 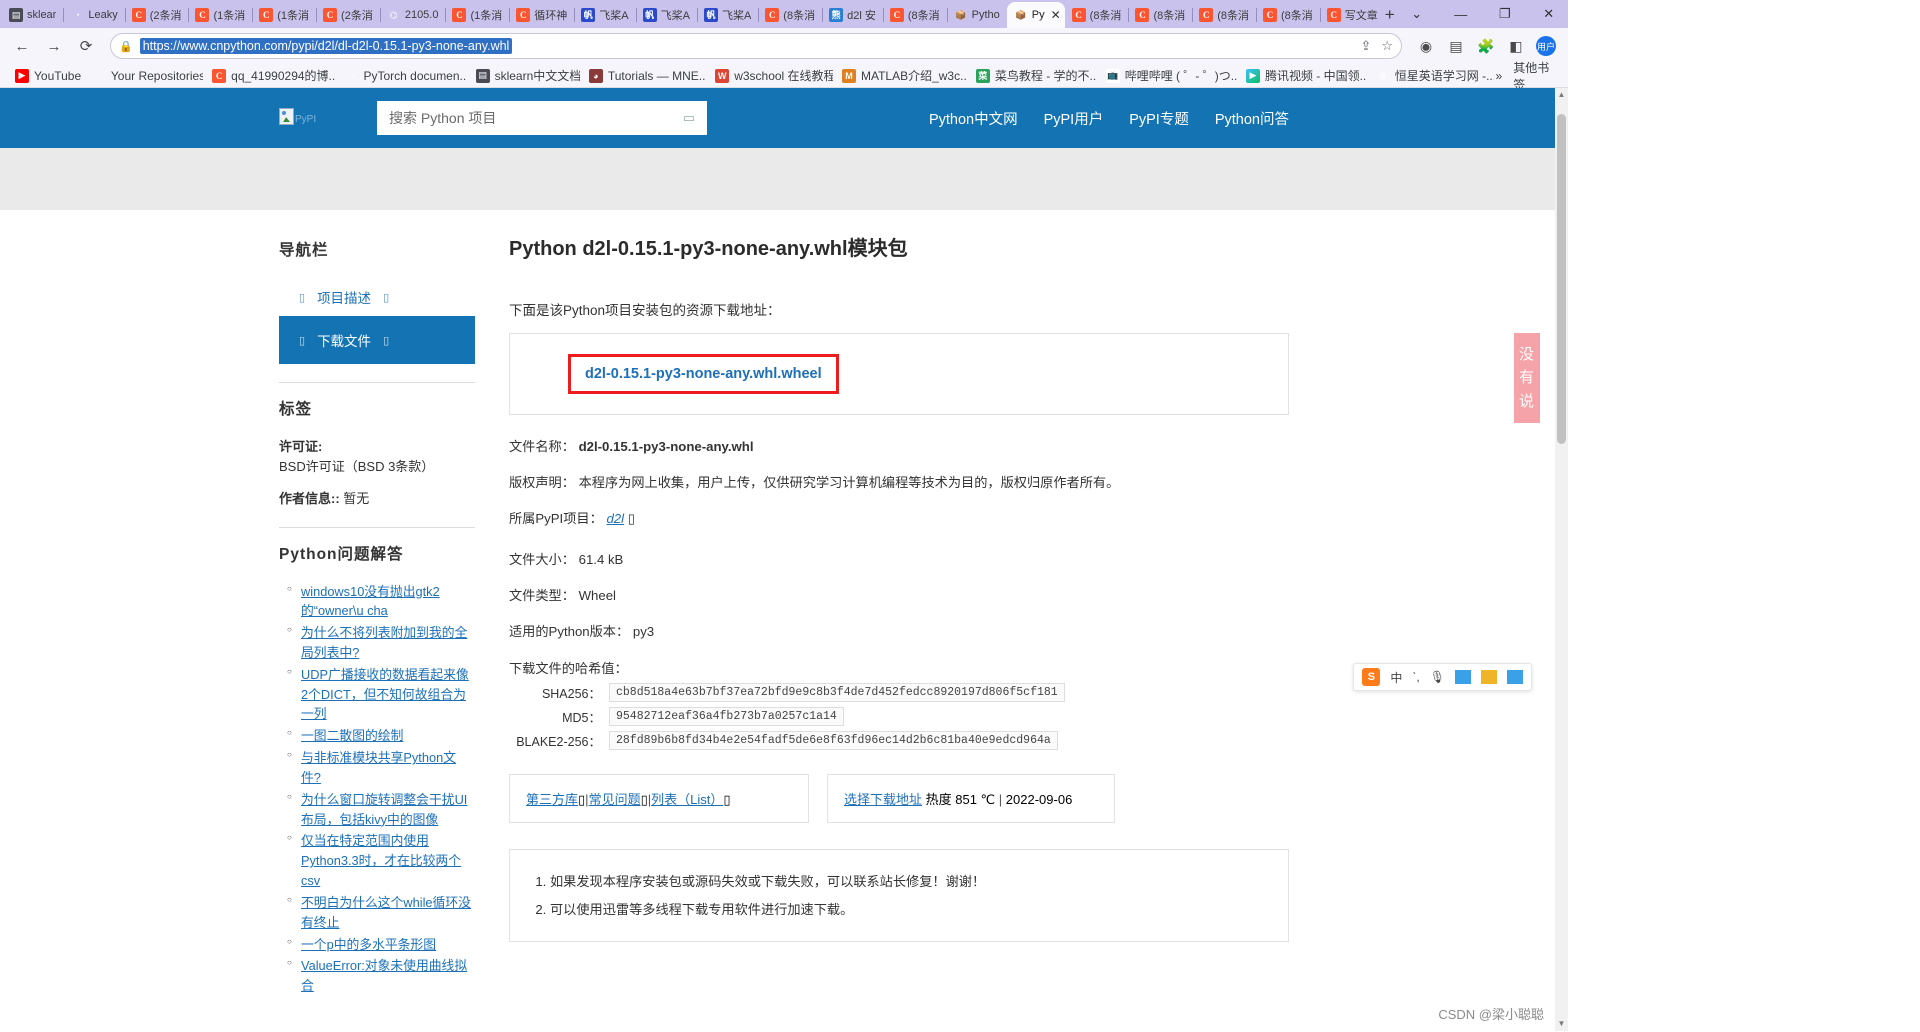 I want to click on bookmark-label: w3school 在线教程, so click(x=783, y=76).